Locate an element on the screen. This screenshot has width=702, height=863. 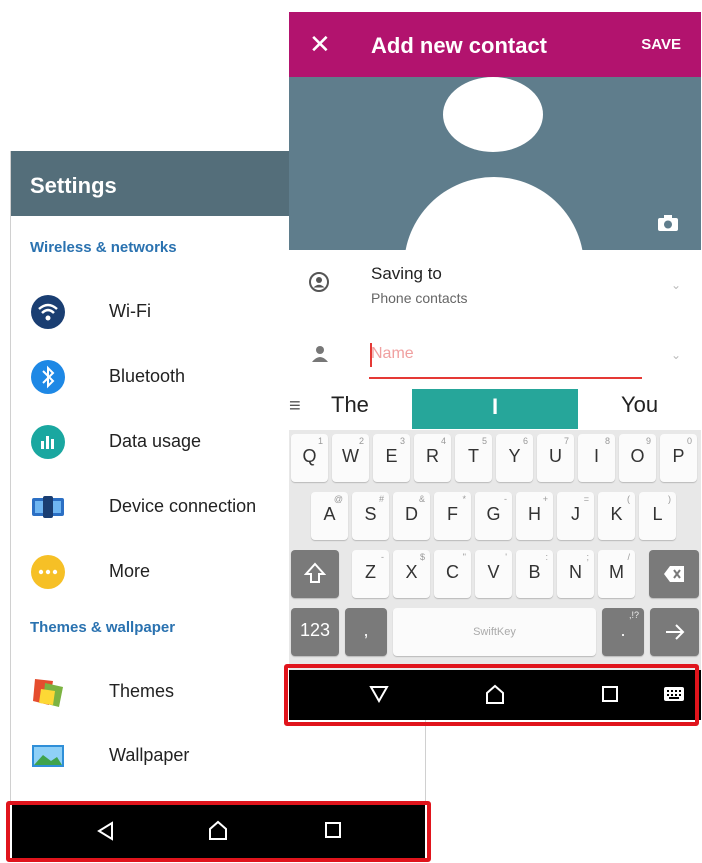
key-n: ; N is located at coordinates (575, 574).